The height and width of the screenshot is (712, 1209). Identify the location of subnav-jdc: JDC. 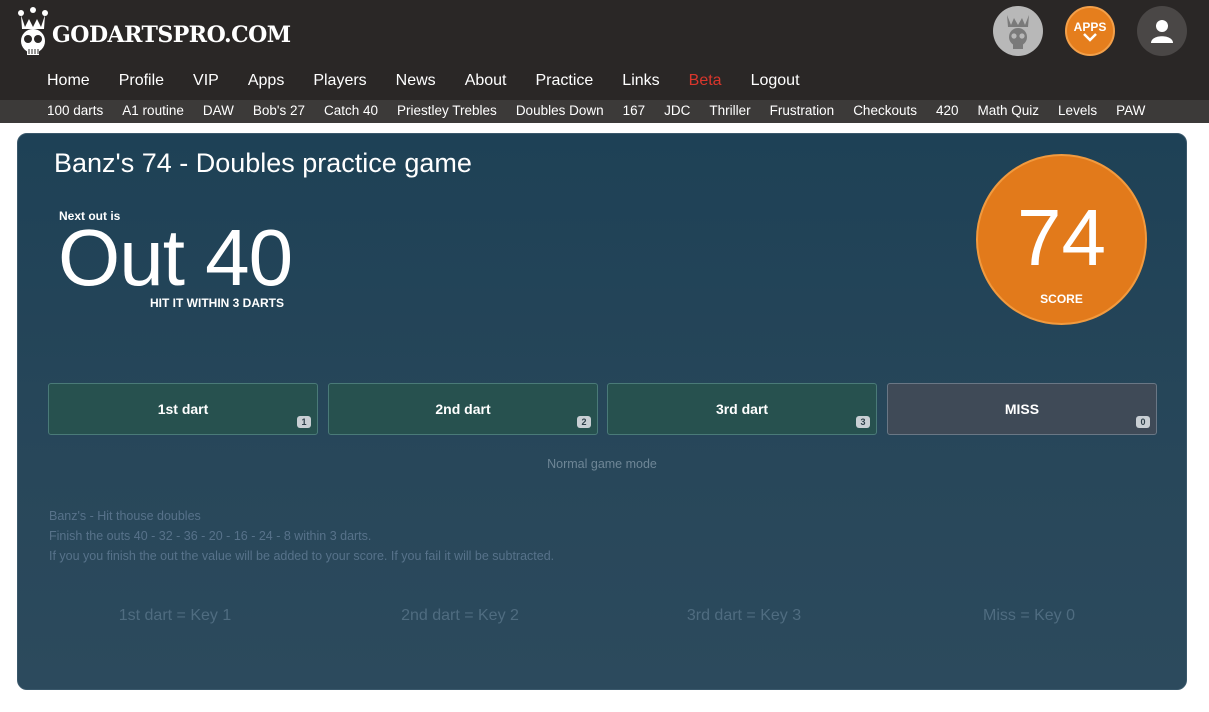
(677, 110).